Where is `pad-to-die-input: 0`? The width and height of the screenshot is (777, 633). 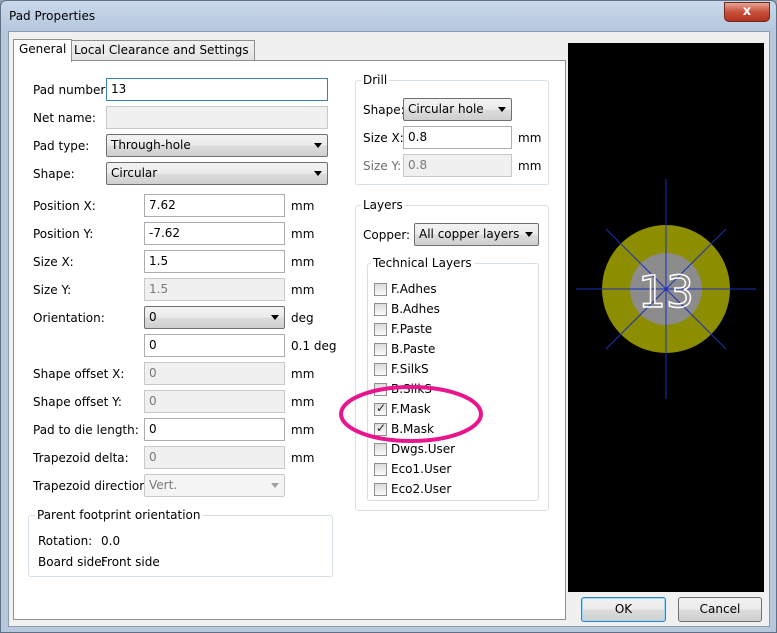
pad-to-die-input: 0 is located at coordinates (214, 429).